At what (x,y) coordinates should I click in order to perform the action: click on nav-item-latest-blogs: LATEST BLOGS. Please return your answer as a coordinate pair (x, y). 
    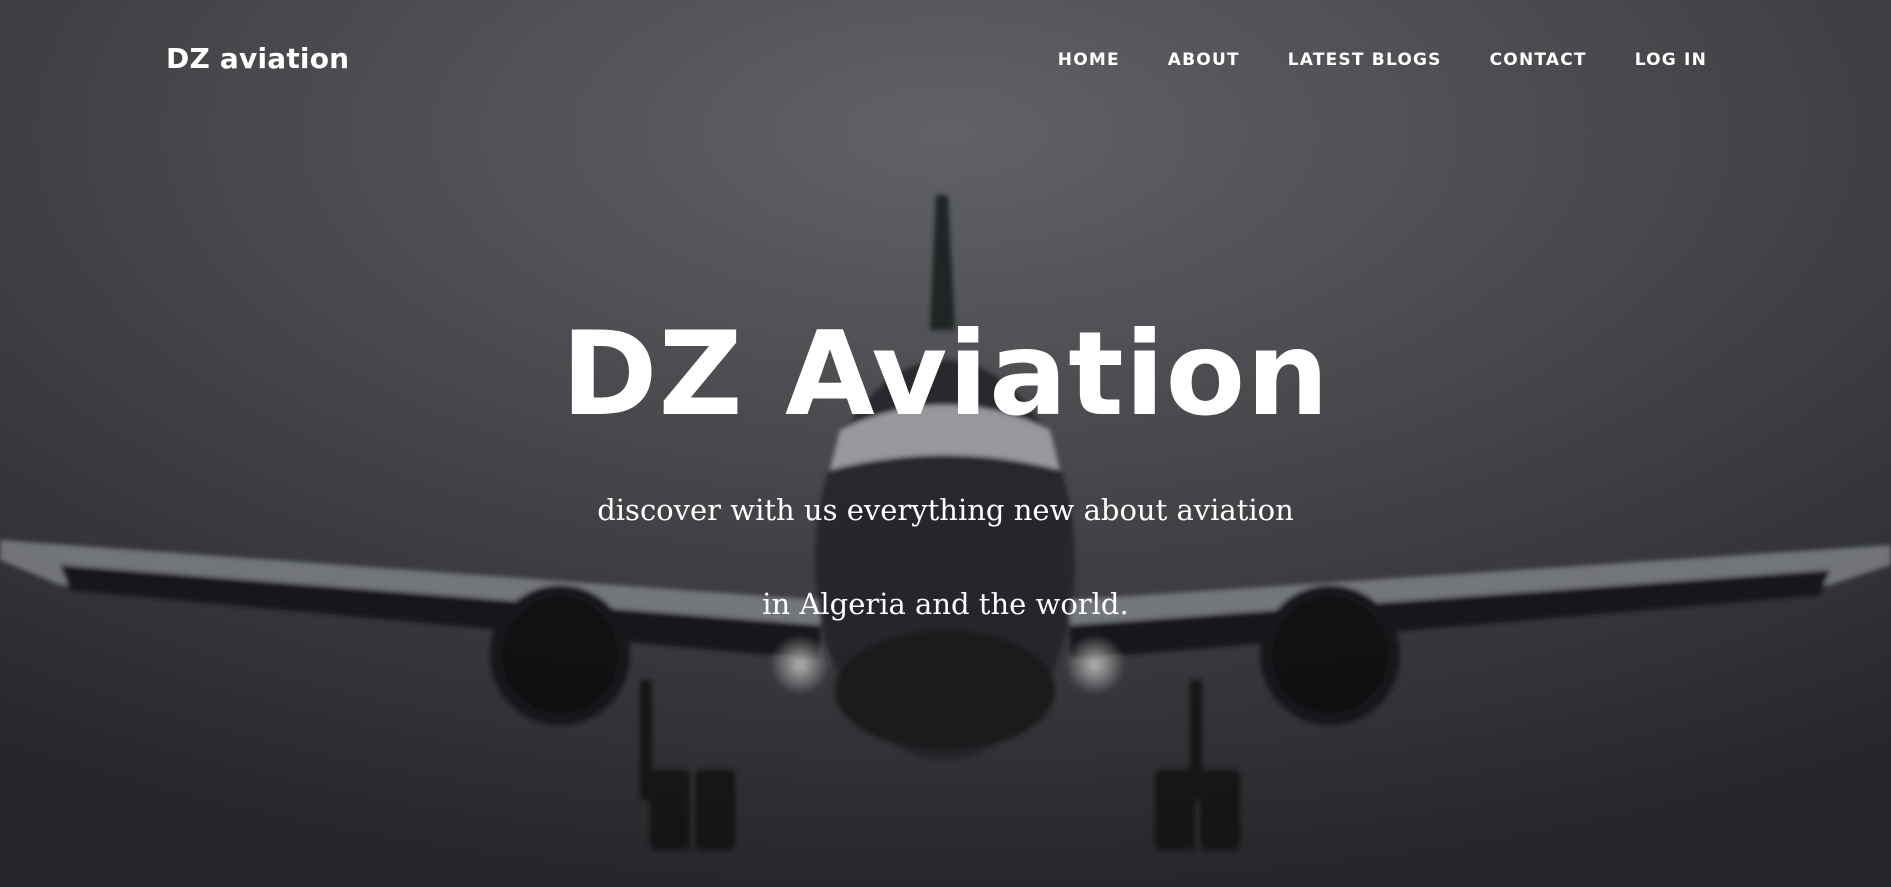
    Looking at the image, I should click on (1365, 60).